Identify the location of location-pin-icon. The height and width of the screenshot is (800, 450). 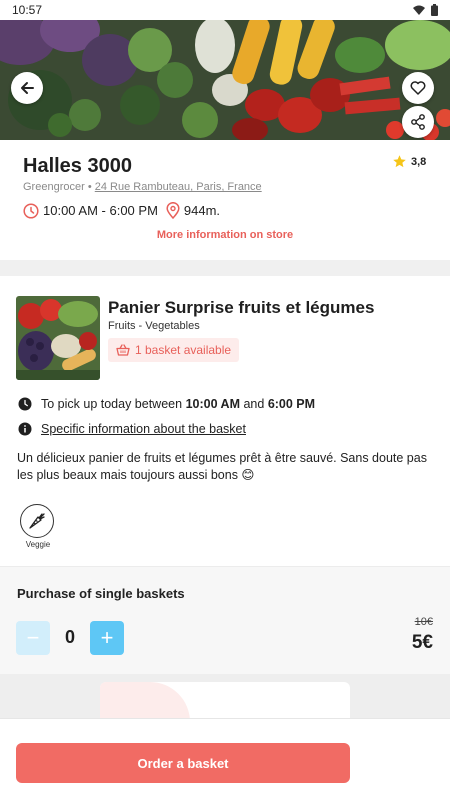
(173, 210).